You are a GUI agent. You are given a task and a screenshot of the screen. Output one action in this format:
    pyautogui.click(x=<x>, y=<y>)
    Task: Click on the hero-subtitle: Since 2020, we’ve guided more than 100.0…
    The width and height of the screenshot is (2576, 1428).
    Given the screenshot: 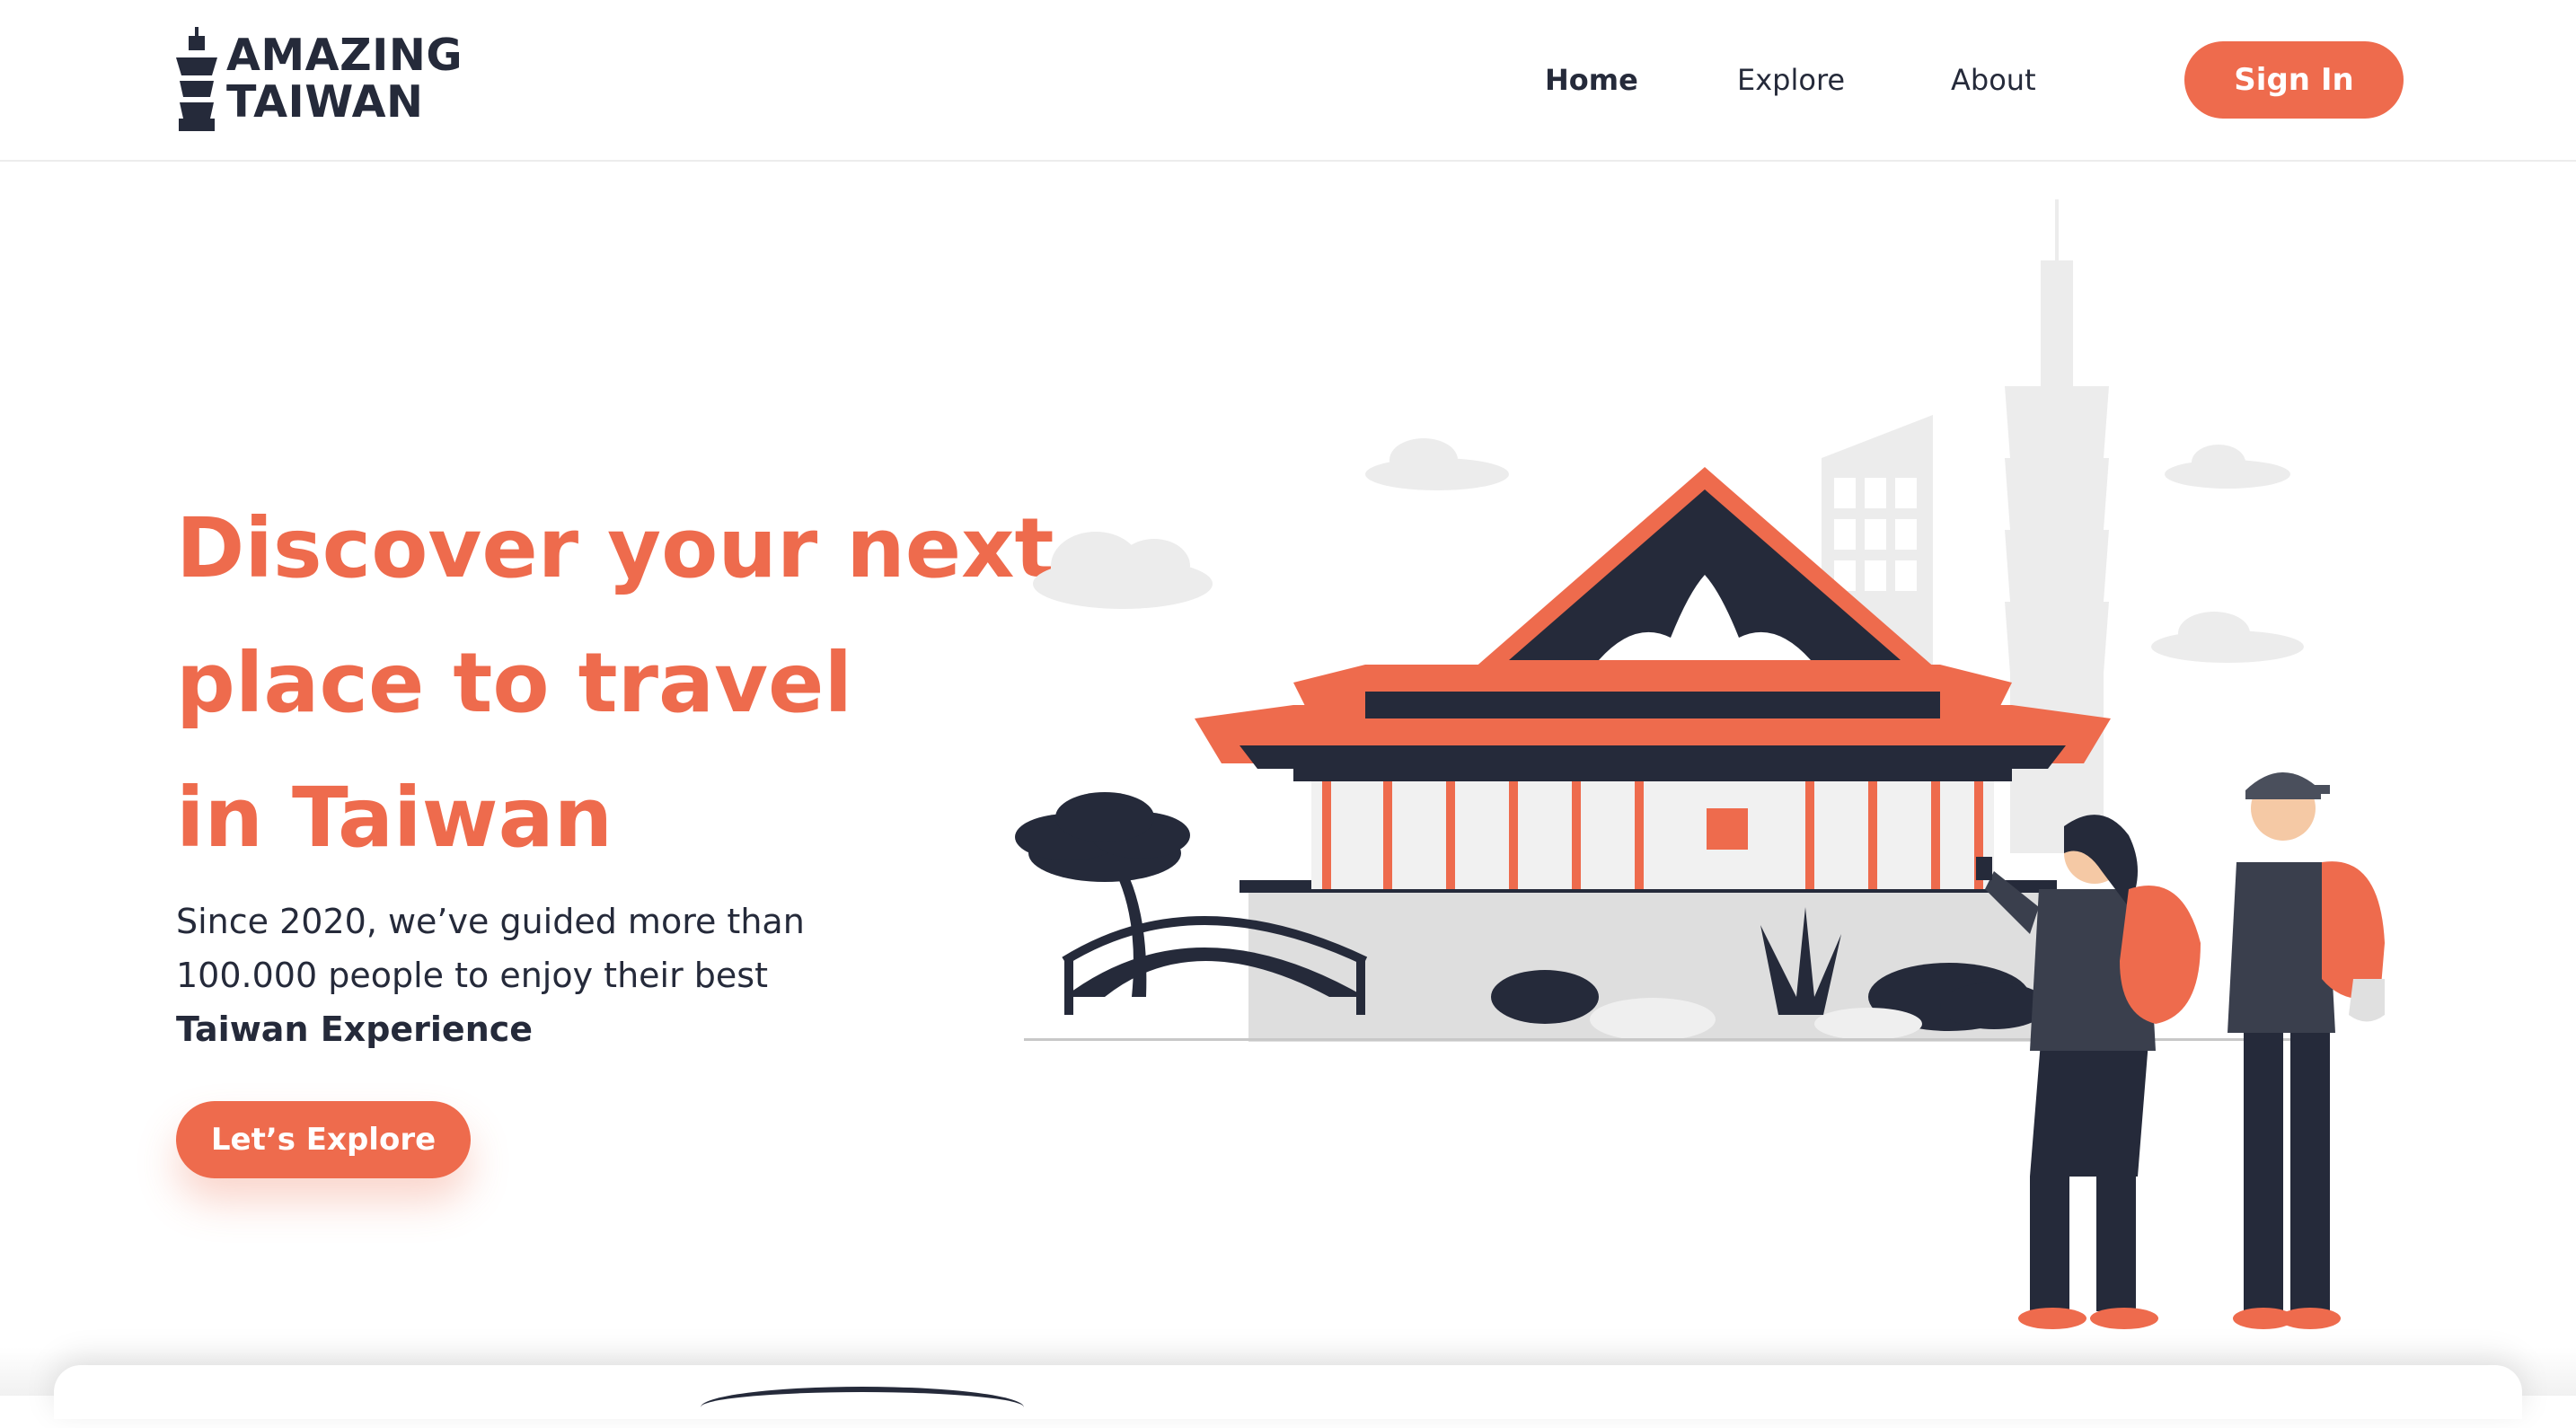 What is the action you would take?
    pyautogui.click(x=544, y=975)
    